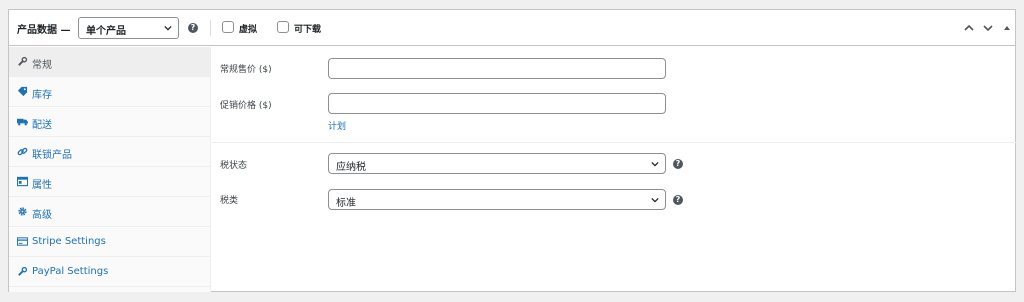 This screenshot has width=1024, height=302. I want to click on panel-title: 产品数据 —, so click(44, 30).